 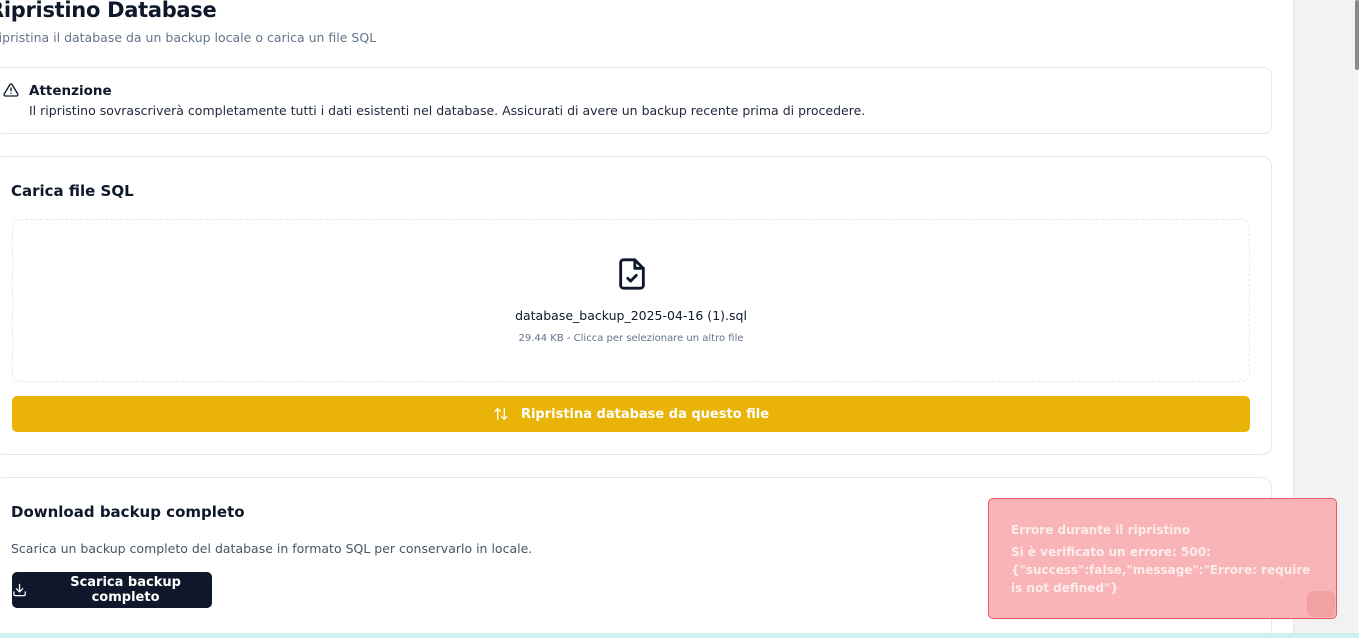 I want to click on selected-file-name: database_backup_2025-04-16 (1).sql, so click(x=631, y=315).